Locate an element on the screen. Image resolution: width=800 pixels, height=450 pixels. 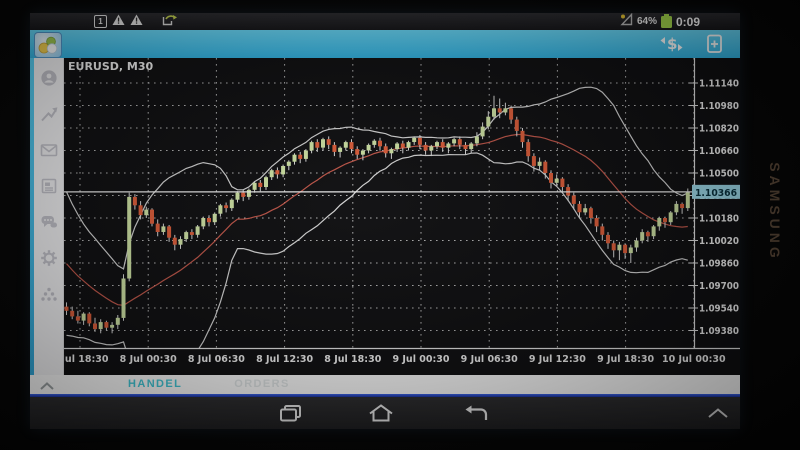
battery-percent: 64% is located at coordinates (646, 21).